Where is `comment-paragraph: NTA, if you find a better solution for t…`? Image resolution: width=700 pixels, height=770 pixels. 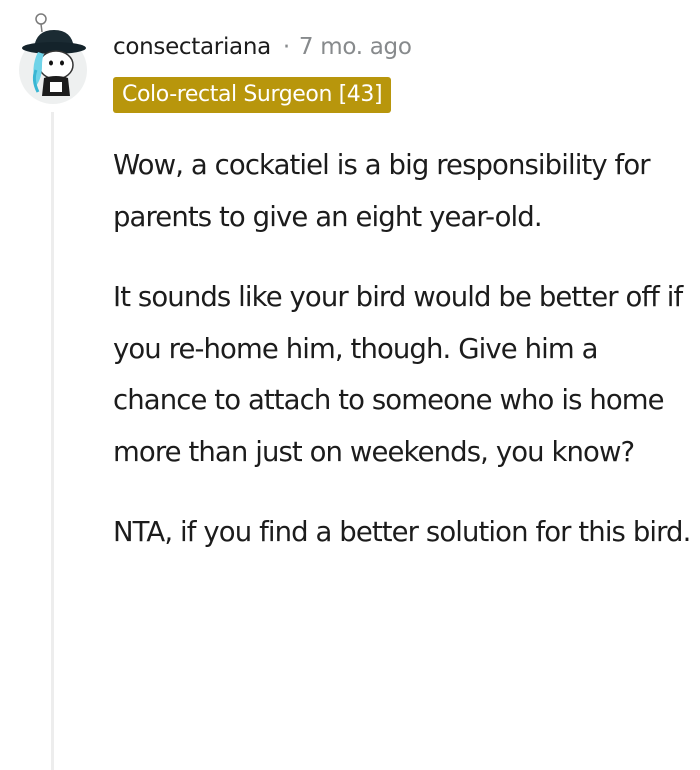
comment-paragraph: NTA, if you find a better solution for t… is located at coordinates (402, 532).